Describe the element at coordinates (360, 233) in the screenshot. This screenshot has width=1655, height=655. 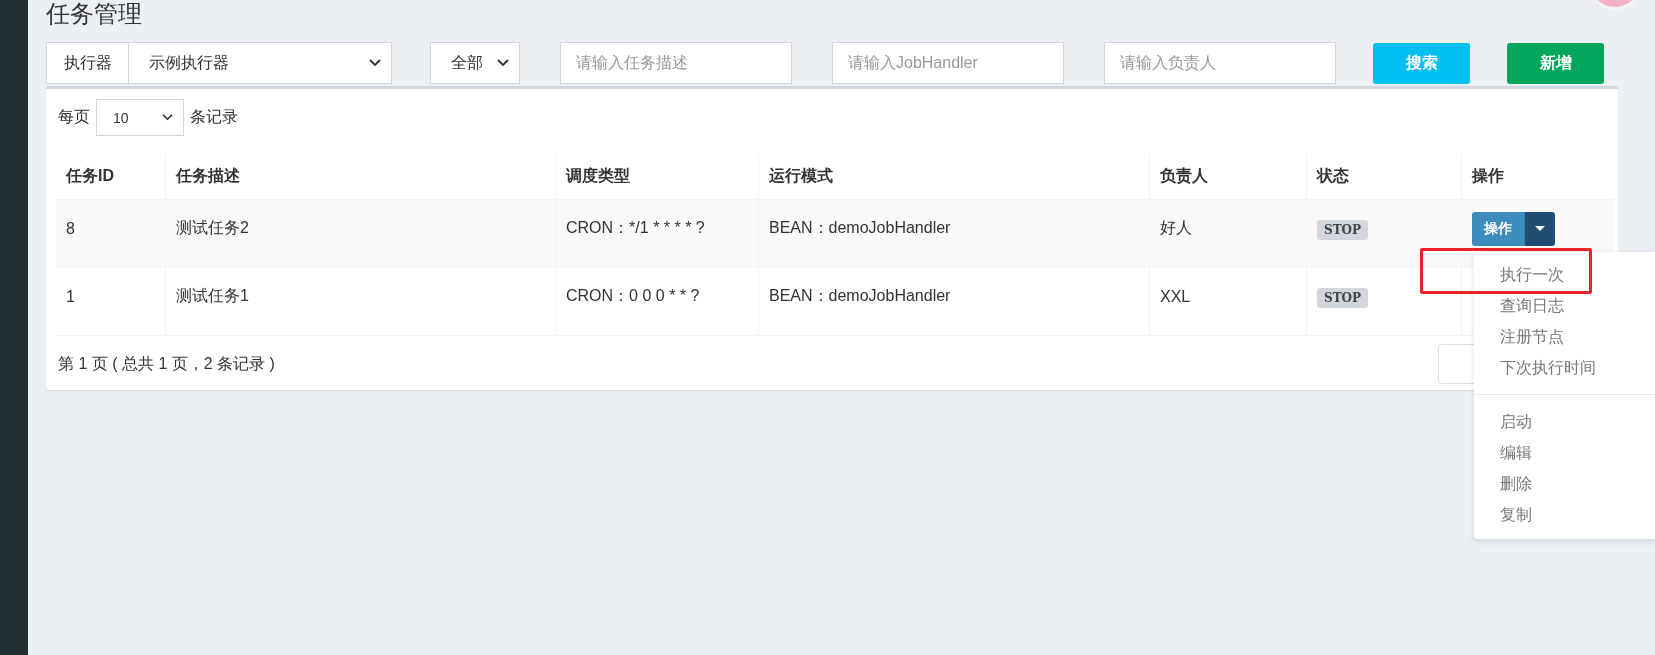
I see `table-cell: 测试任务2` at that location.